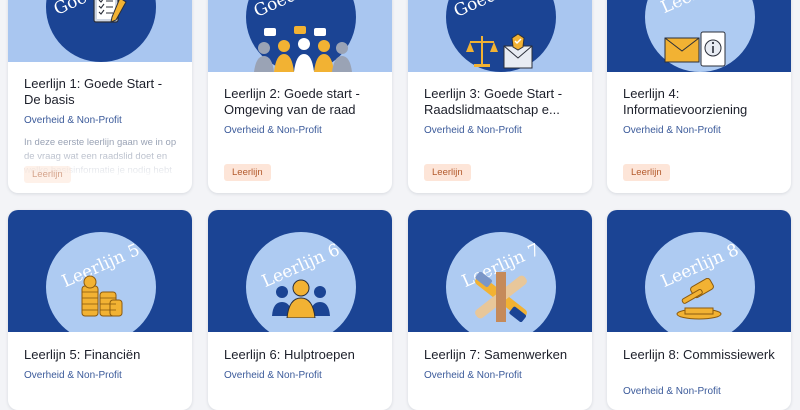  I want to click on group-people-icon, so click(301, 298).